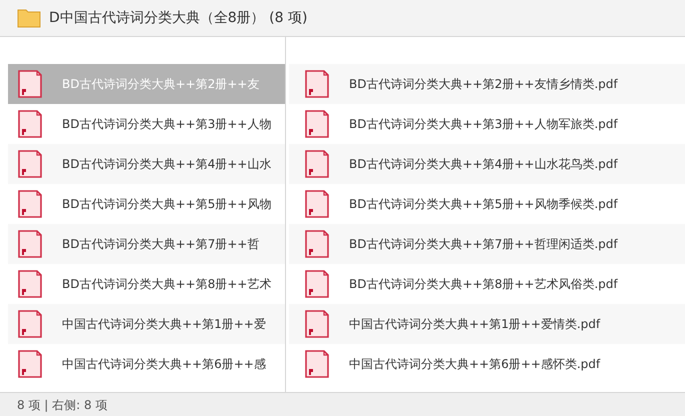 Image resolution: width=685 pixels, height=416 pixels. I want to click on file-row: 中国古代诗词分类大典++第1册++爱, so click(146, 324).